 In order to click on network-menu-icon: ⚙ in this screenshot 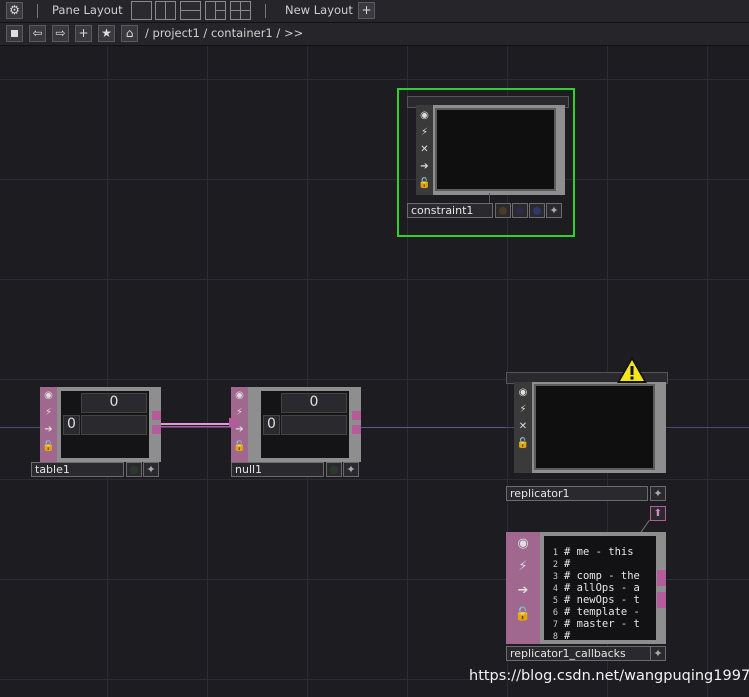, I will do `click(14, 10)`.